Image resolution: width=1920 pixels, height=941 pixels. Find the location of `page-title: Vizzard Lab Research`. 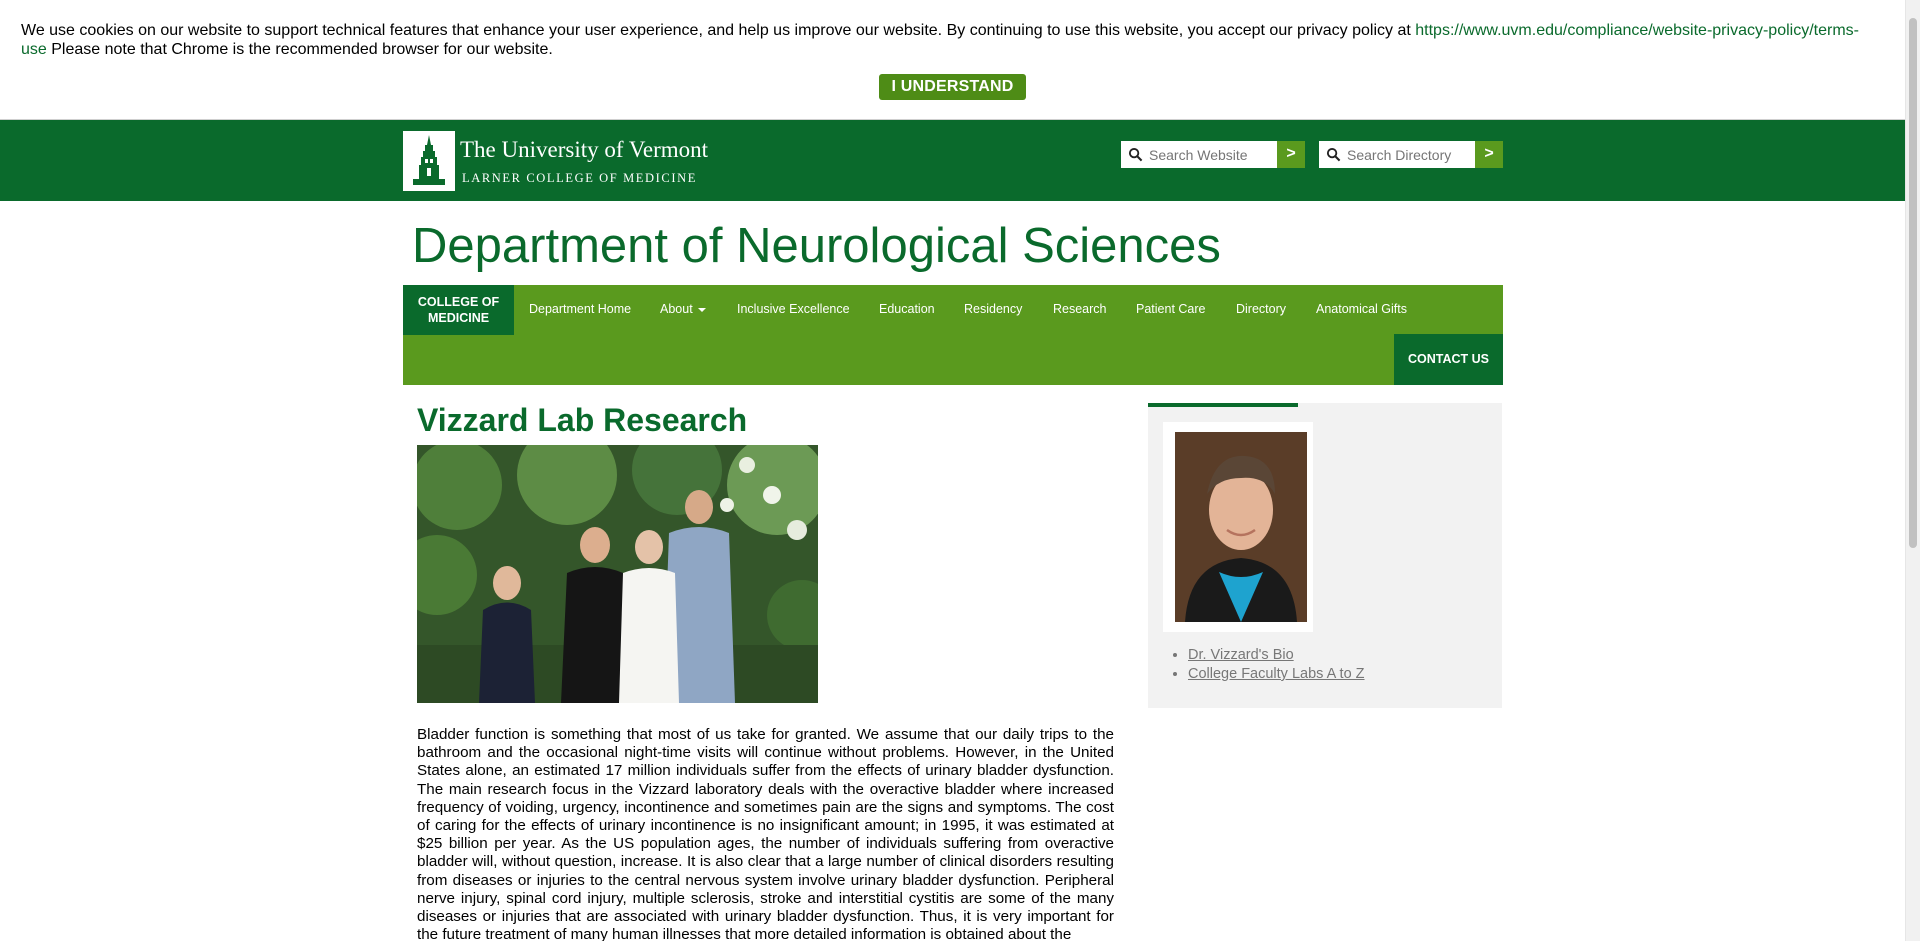

page-title: Vizzard Lab Research is located at coordinates (582, 420).